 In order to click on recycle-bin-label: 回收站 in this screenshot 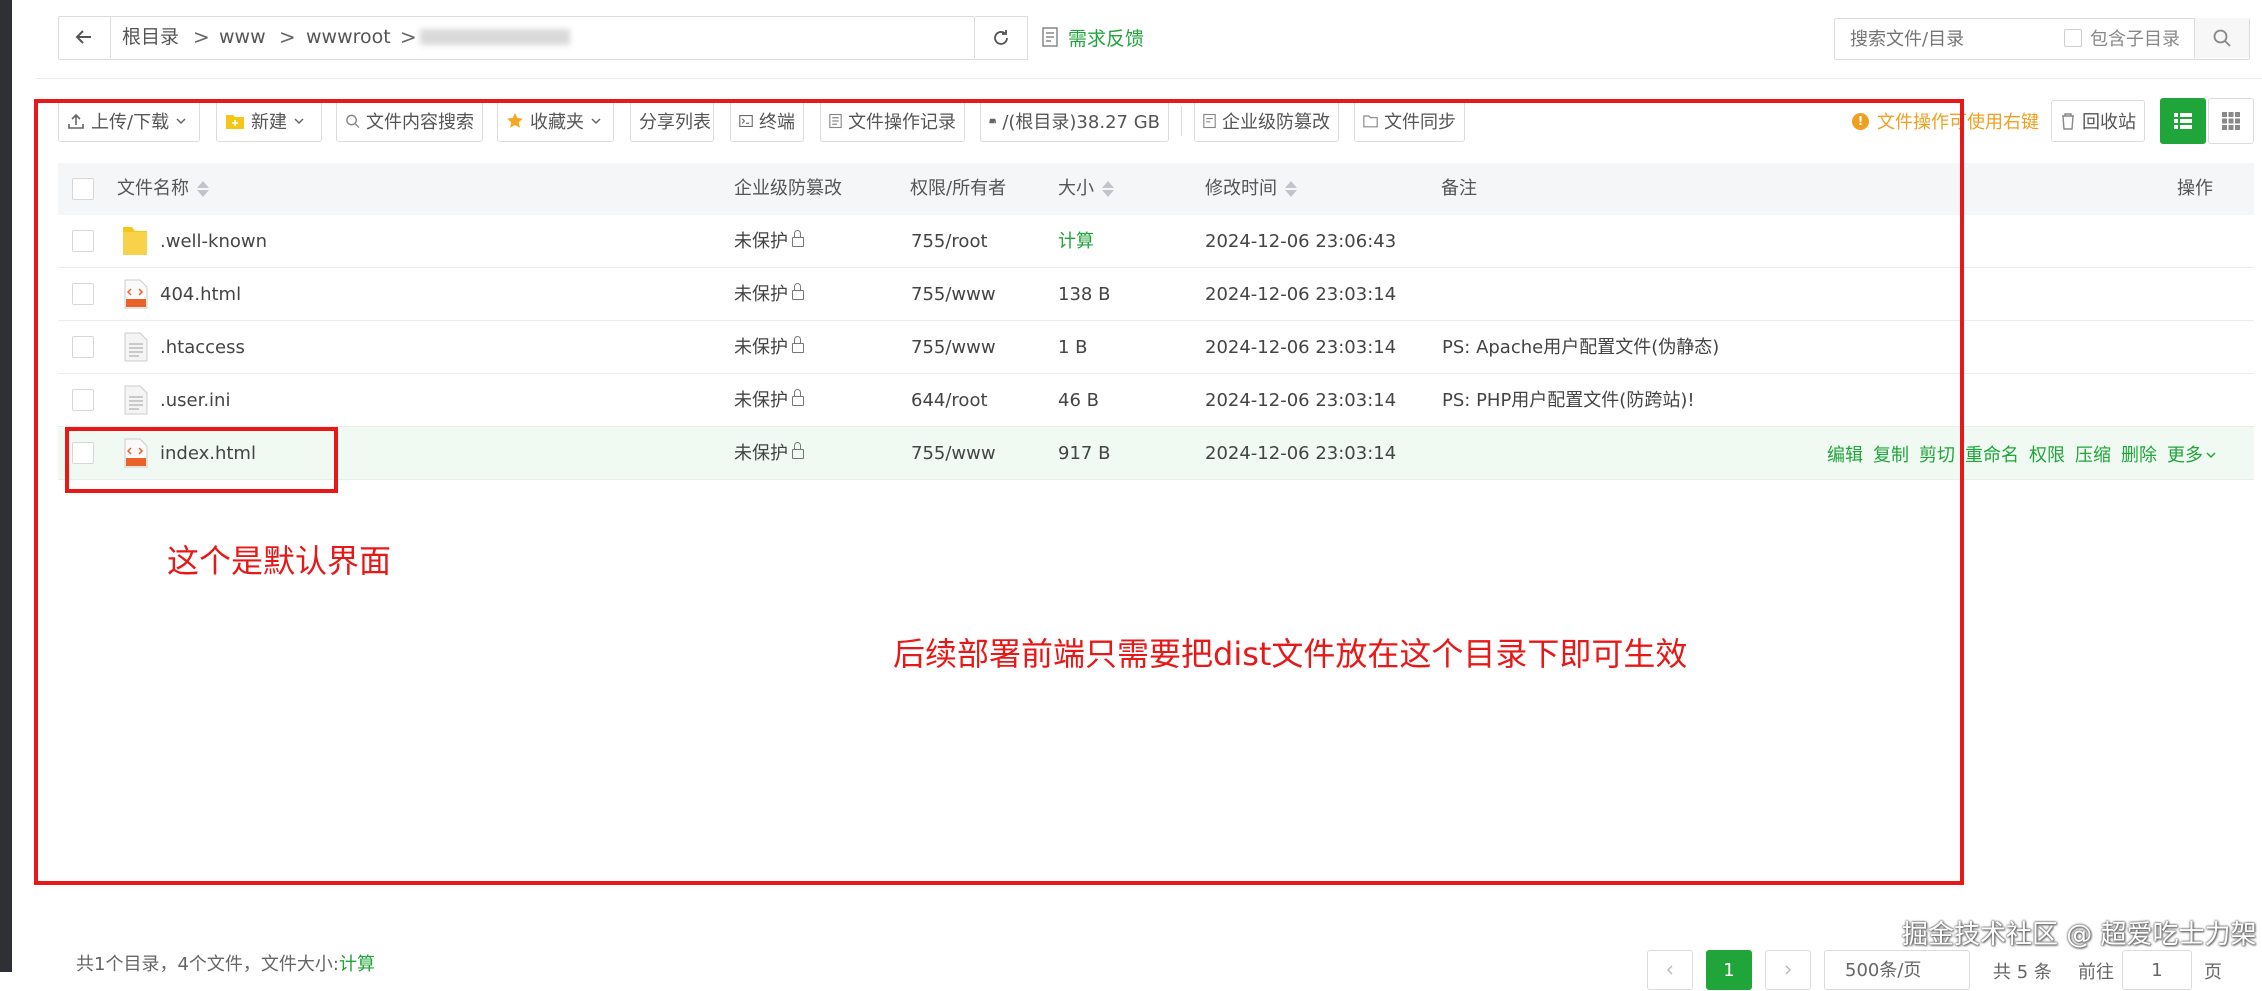, I will do `click(2109, 122)`.